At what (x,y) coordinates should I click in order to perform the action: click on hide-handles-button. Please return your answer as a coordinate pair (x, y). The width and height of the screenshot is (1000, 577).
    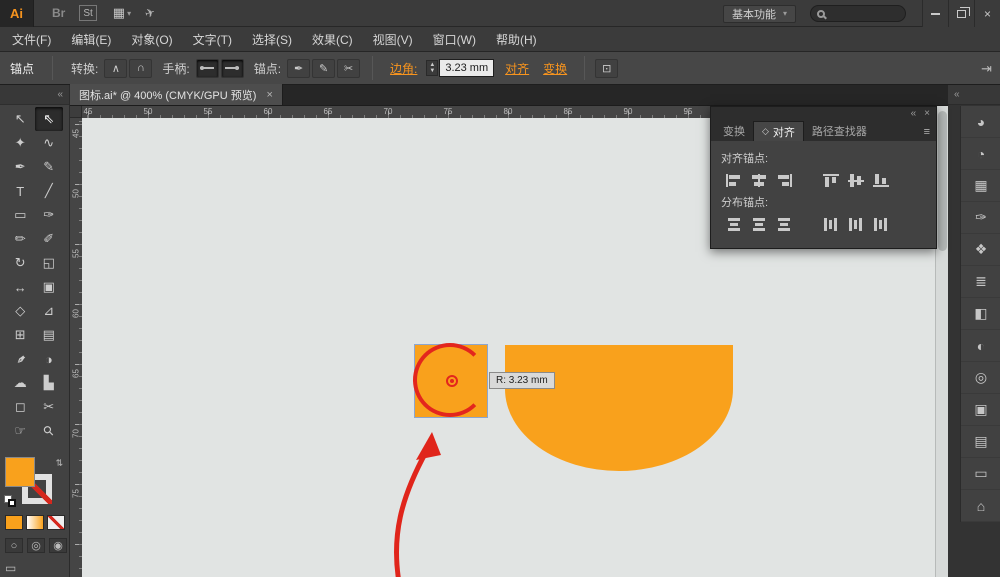
    Looking at the image, I should click on (232, 68).